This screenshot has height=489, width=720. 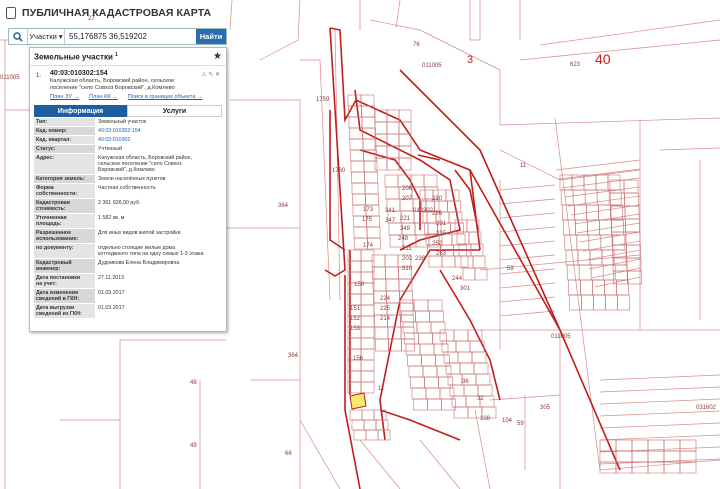 What do you see at coordinates (510, 269) in the screenshot?
I see `parcel-number-label: 59` at bounding box center [510, 269].